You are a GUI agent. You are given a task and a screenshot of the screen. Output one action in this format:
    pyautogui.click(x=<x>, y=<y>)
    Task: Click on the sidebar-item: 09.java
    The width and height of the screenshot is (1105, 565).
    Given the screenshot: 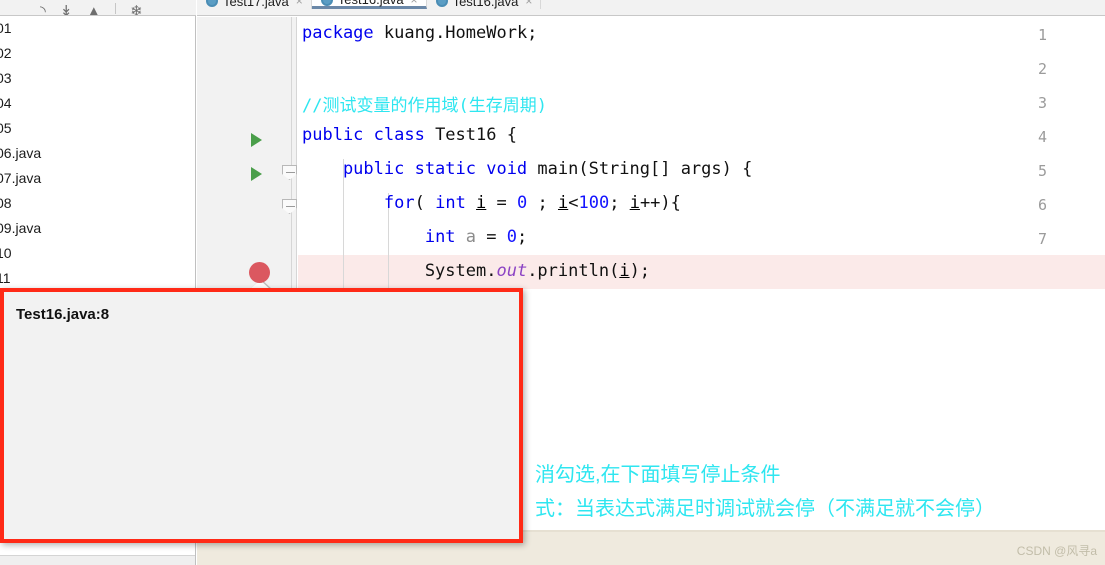 What is the action you would take?
    pyautogui.click(x=97, y=228)
    